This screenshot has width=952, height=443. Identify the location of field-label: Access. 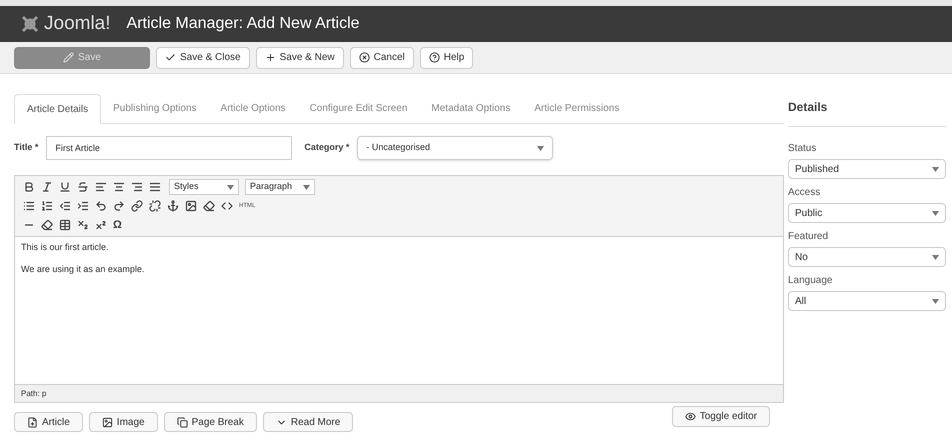
(805, 193).